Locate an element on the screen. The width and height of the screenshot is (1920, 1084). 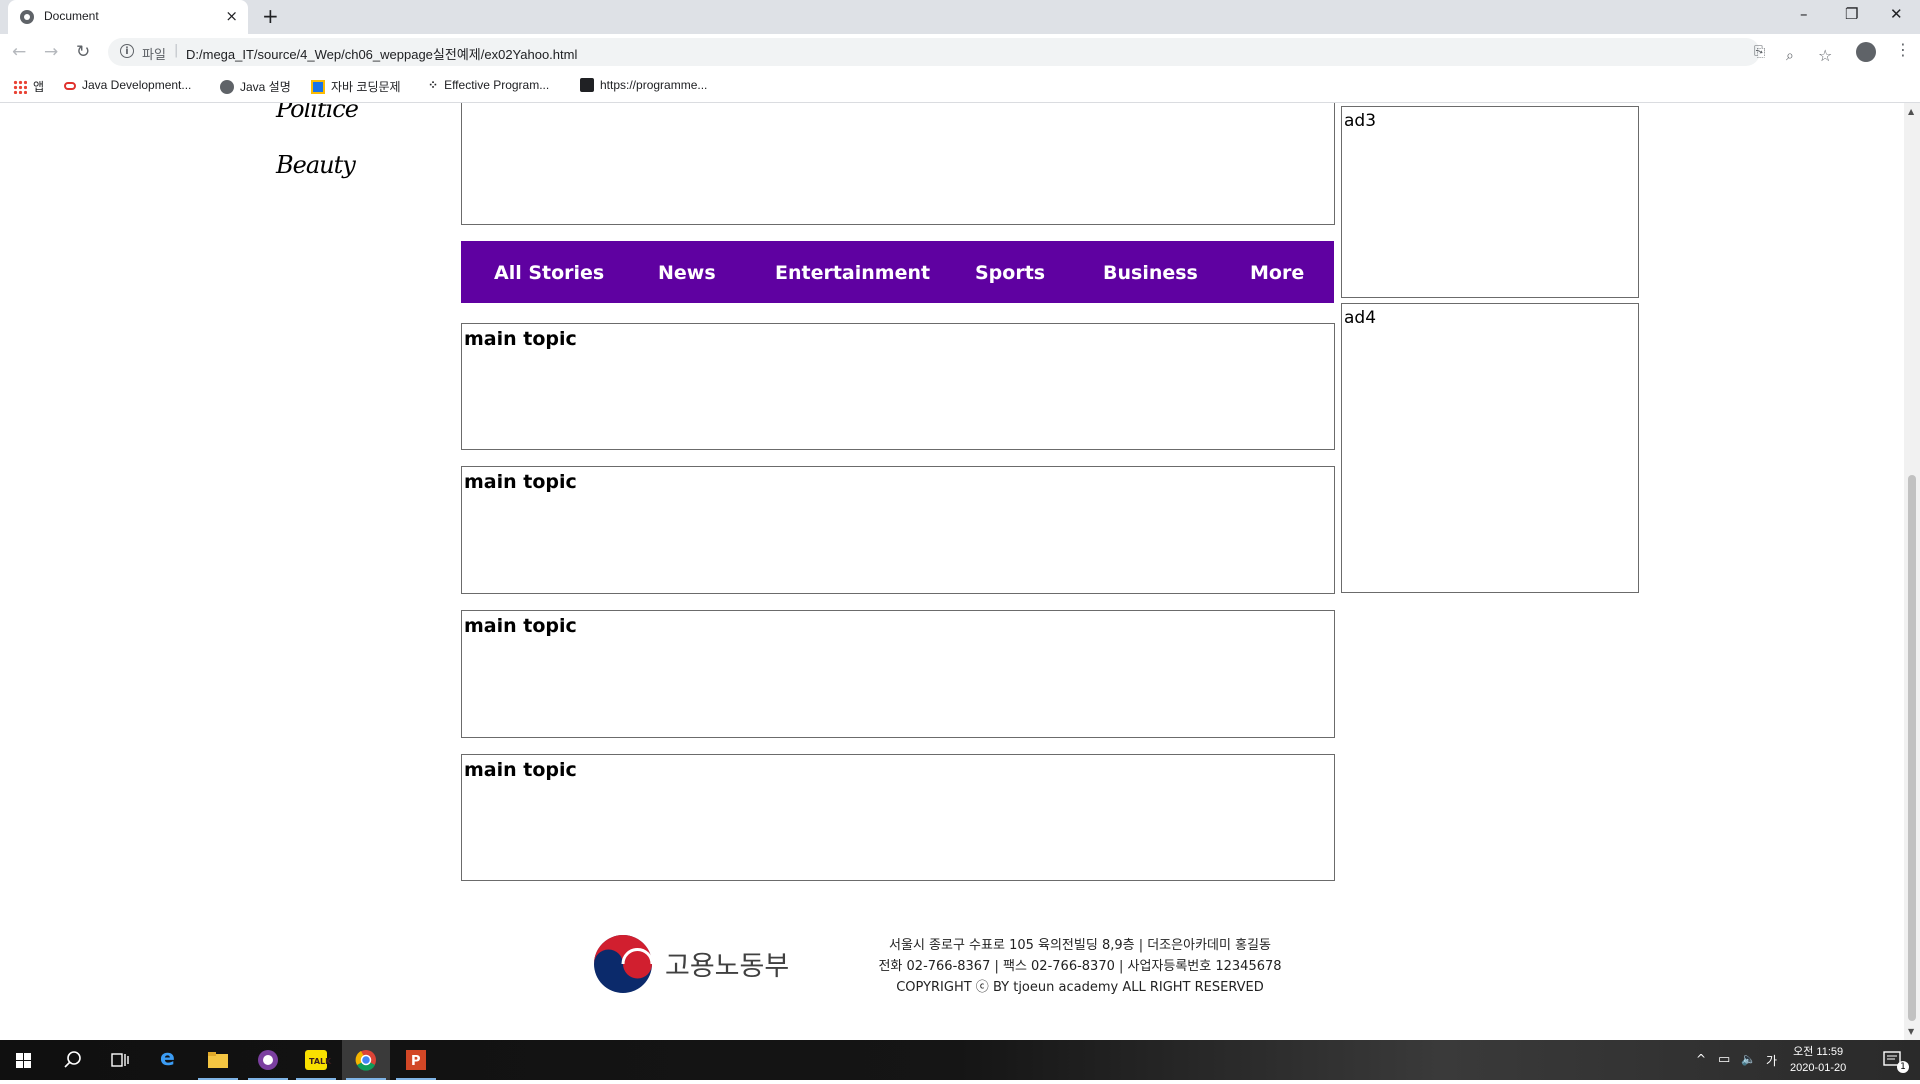
reload-button: ↻ is located at coordinates (83, 52).